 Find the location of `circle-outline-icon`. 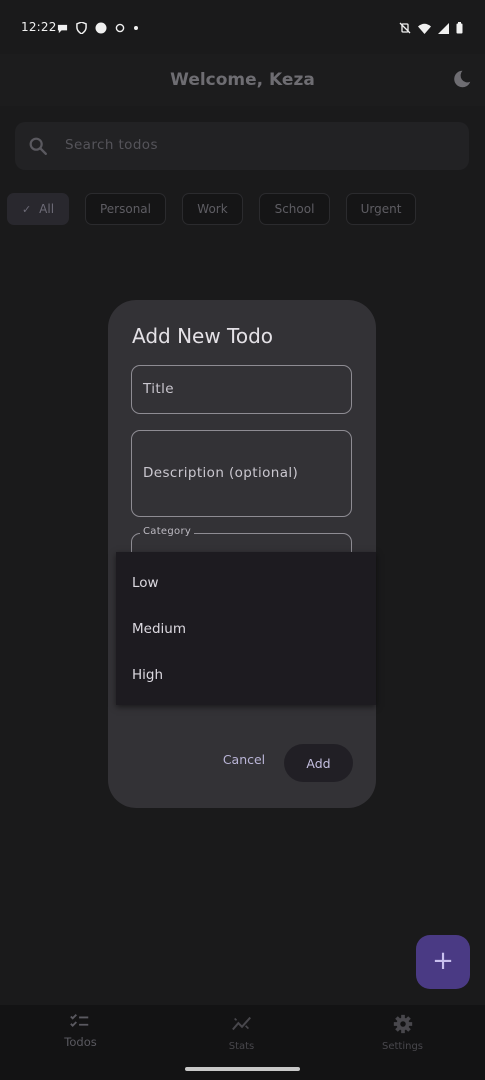

circle-outline-icon is located at coordinates (120, 28).